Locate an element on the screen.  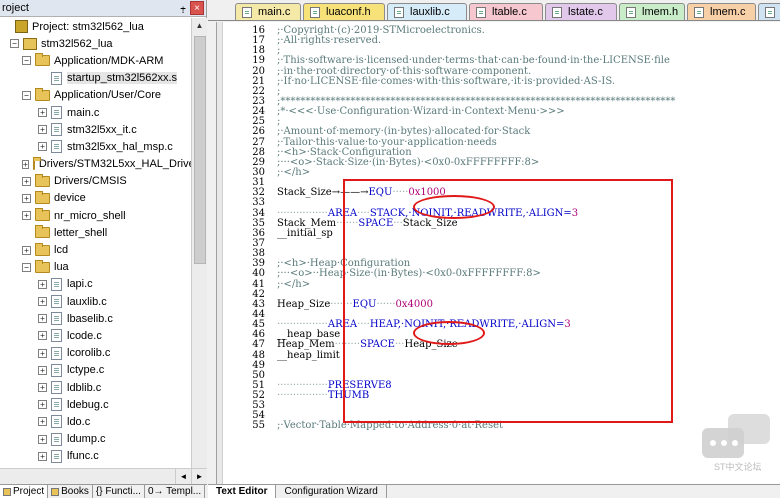
tree-folder: − Application/User/Core is located at coordinates (95, 95).